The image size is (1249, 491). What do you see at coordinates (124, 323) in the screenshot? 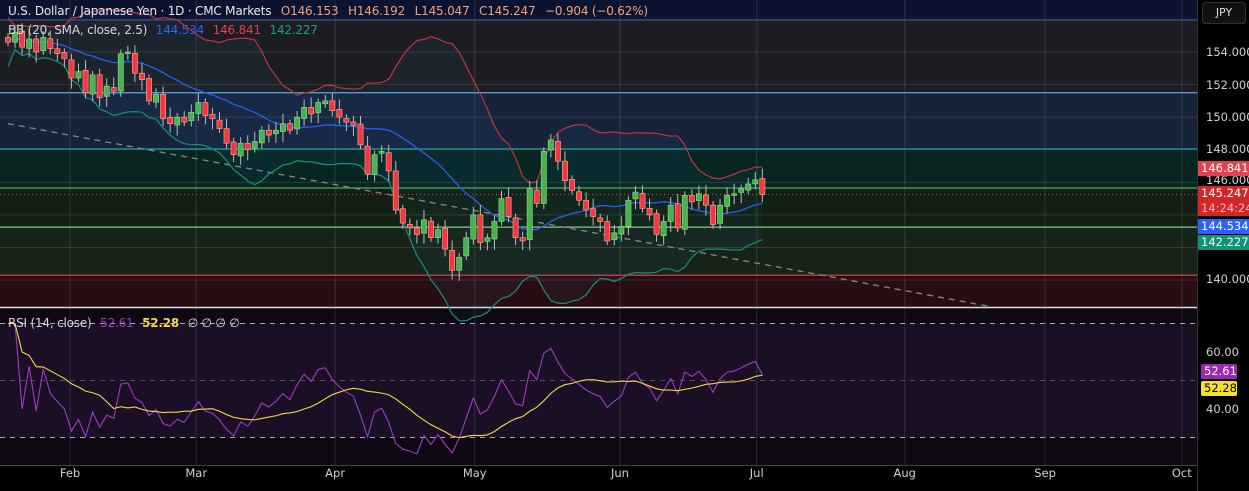
I see `rsi-legend: RSI (14, close) 52.61 52.28 ∅ ∅ ∅ ∅` at bounding box center [124, 323].